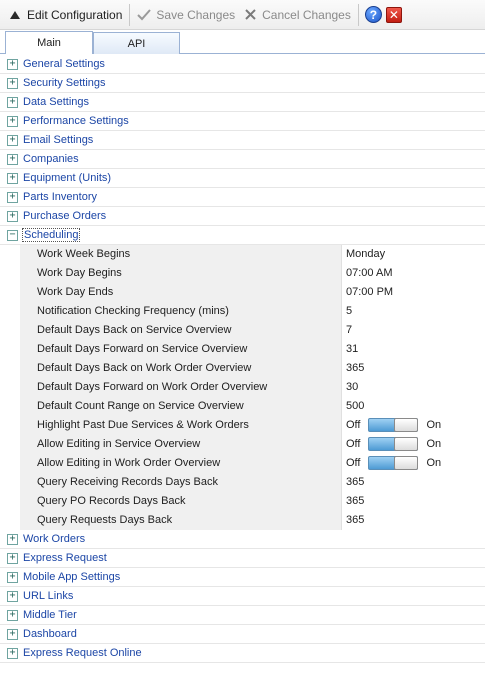 Image resolution: width=485 pixels, height=677 pixels. I want to click on section-label: Work Orders, so click(54, 539).